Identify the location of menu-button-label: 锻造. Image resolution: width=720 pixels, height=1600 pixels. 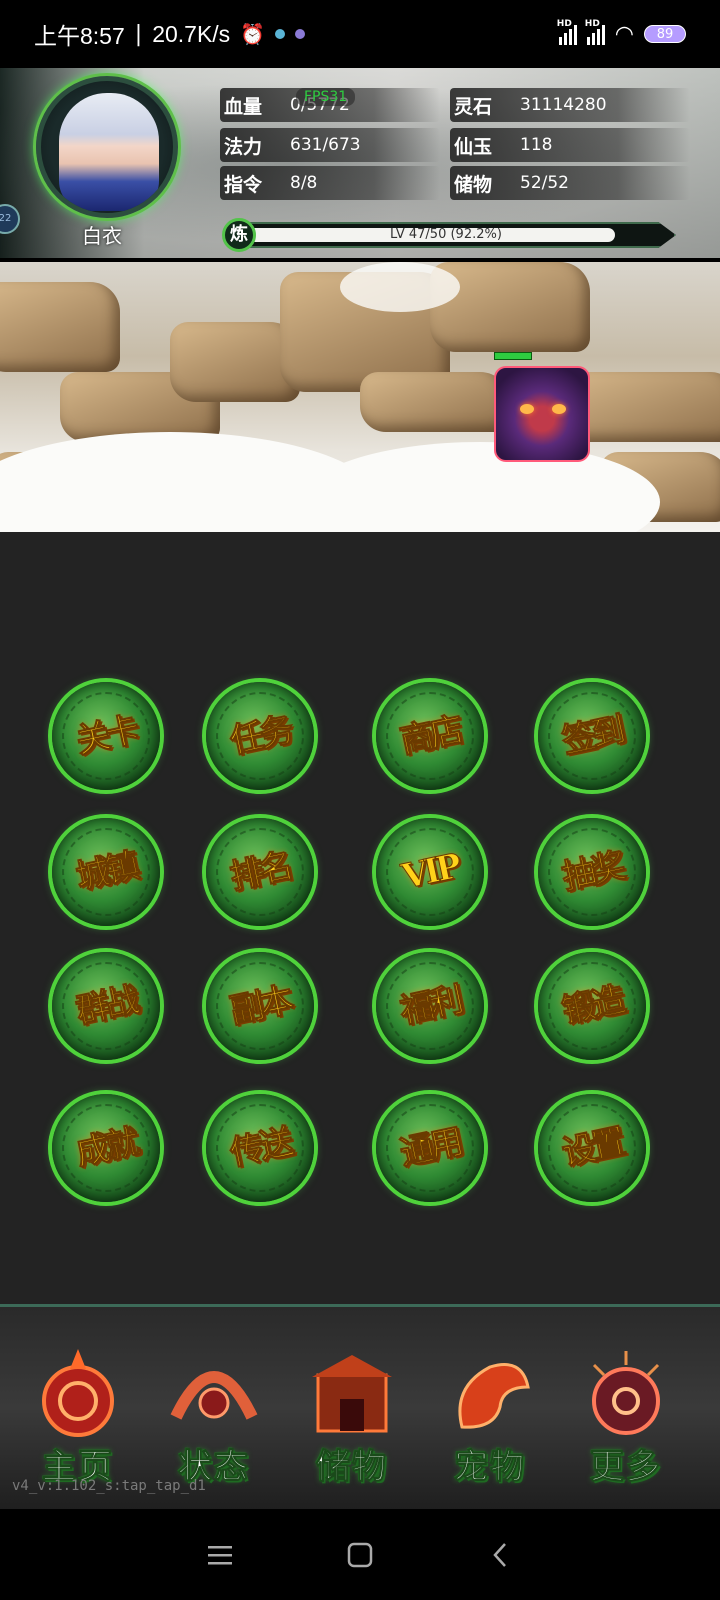
(592, 1006).